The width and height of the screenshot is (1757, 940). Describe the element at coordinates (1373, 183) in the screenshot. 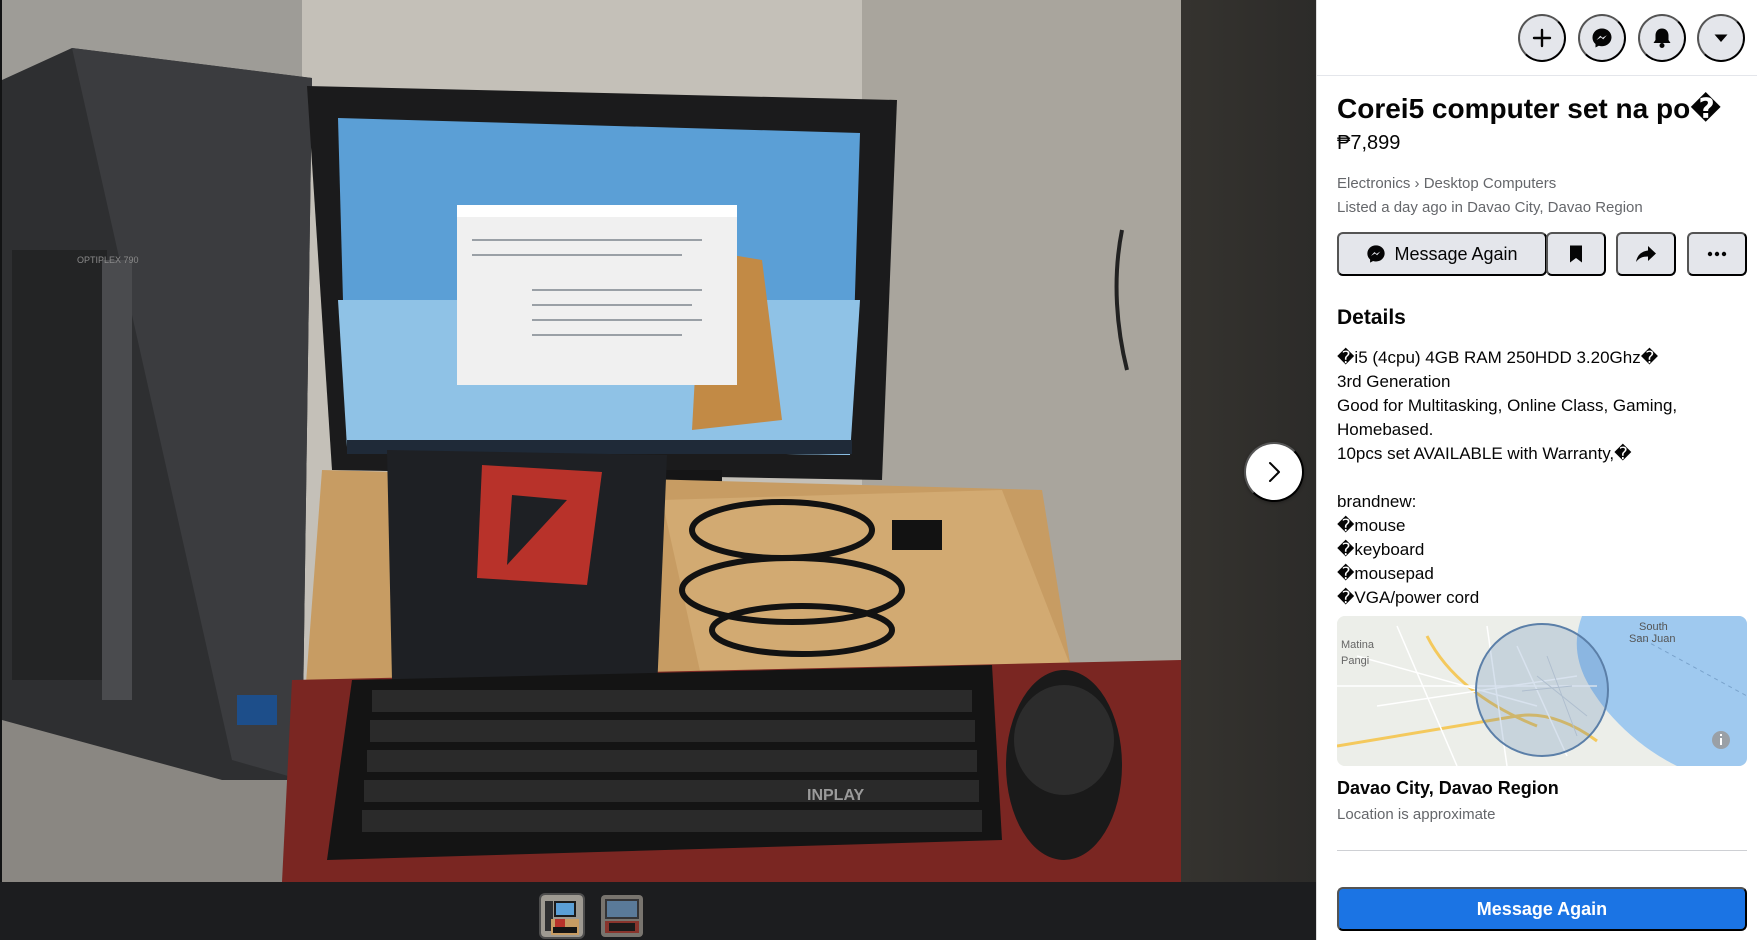

I see `category-parent-link: Electronics` at that location.